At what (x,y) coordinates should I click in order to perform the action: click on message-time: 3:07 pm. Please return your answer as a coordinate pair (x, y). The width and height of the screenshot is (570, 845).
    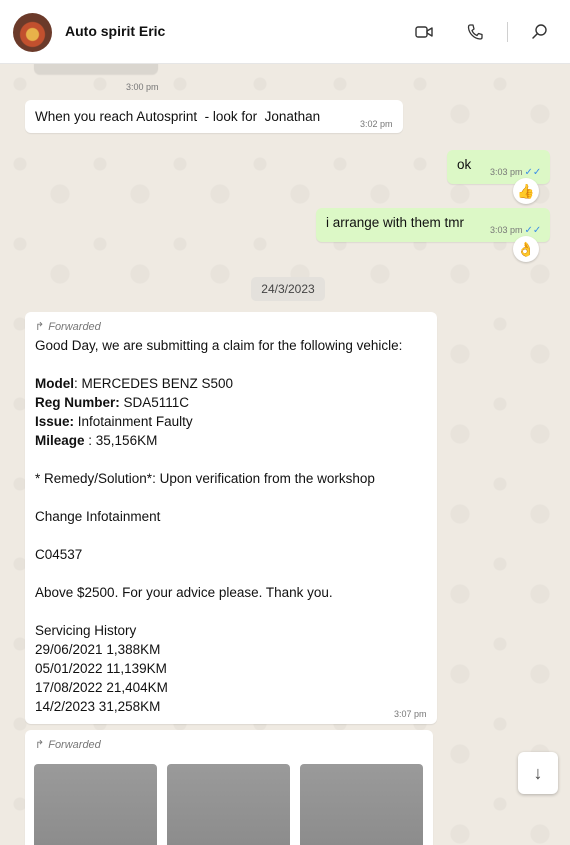
    Looking at the image, I should click on (410, 714).